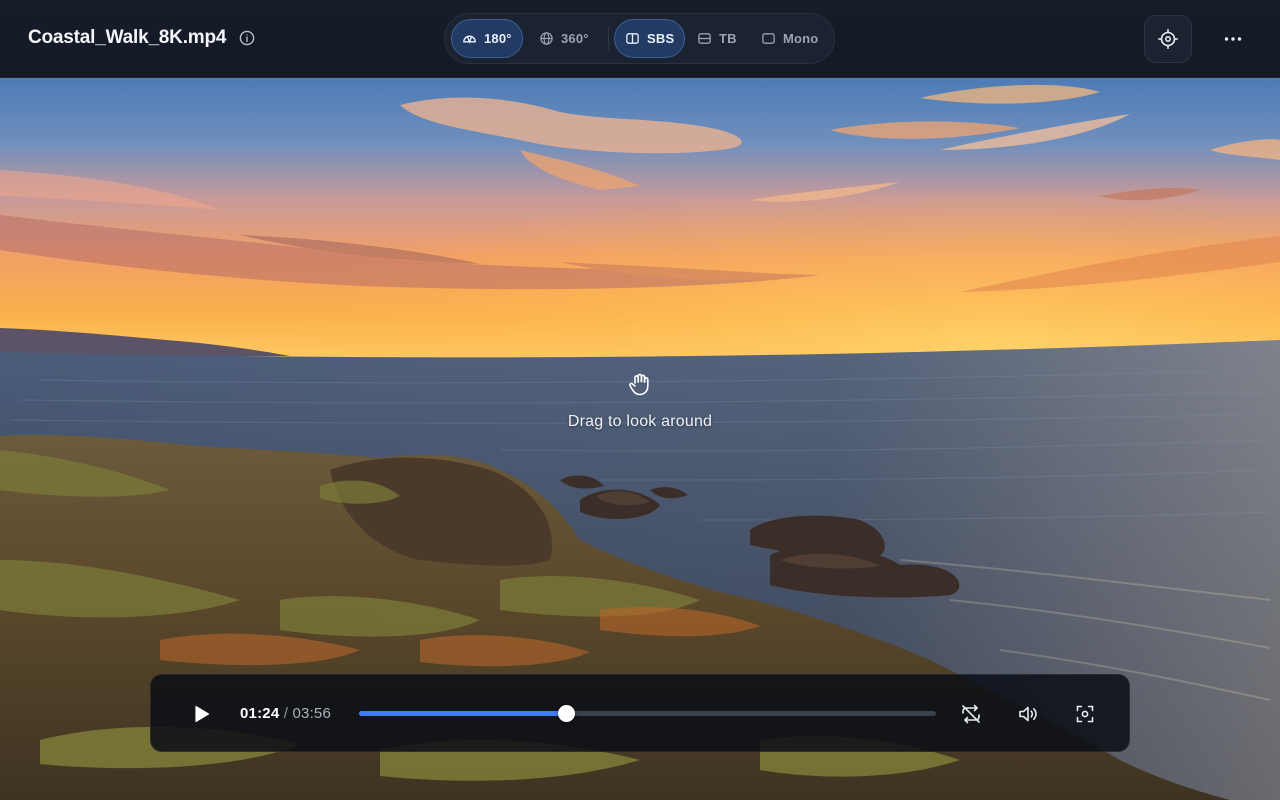 The image size is (1280, 800). I want to click on mode-mono-label: Mono, so click(801, 38).